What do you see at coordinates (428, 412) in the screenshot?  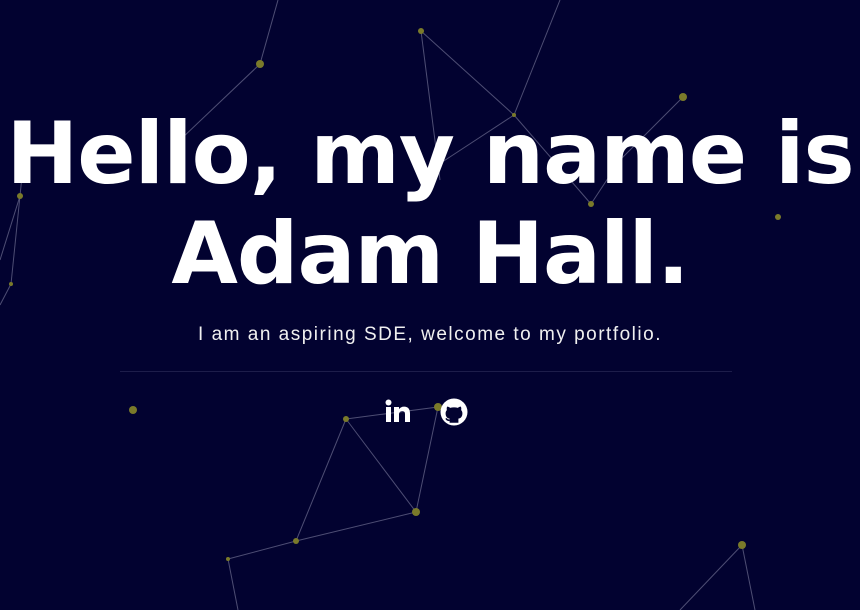 I see `social-links` at bounding box center [428, 412].